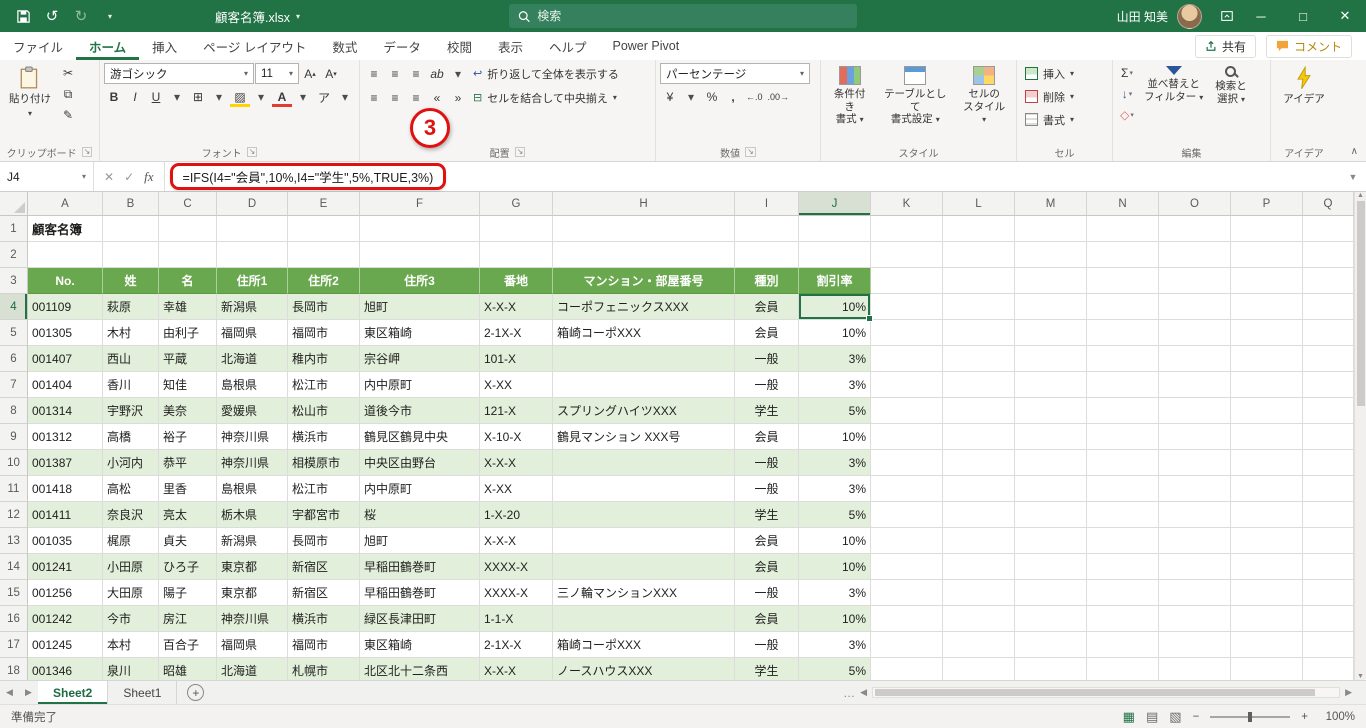  What do you see at coordinates (644, 229) in the screenshot?
I see `cell-H1` at bounding box center [644, 229].